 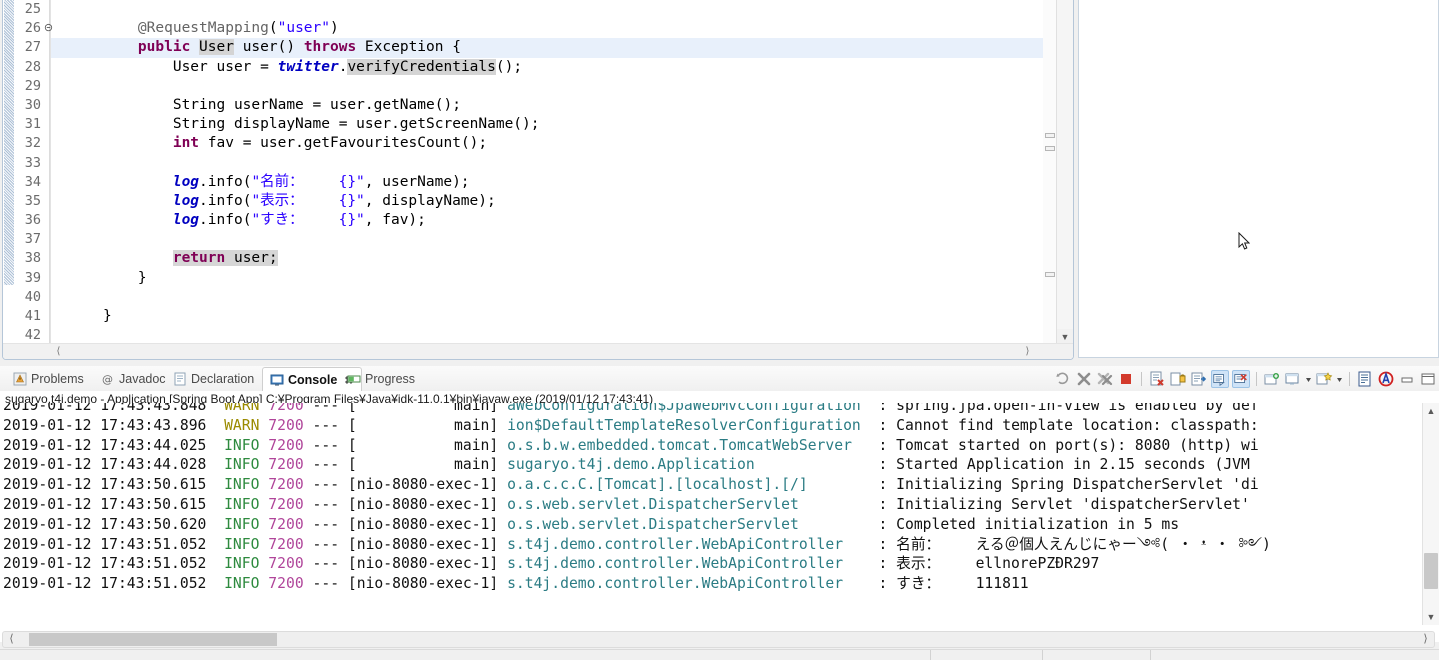 What do you see at coordinates (26, 297) in the screenshot?
I see `line-number-row: 40` at bounding box center [26, 297].